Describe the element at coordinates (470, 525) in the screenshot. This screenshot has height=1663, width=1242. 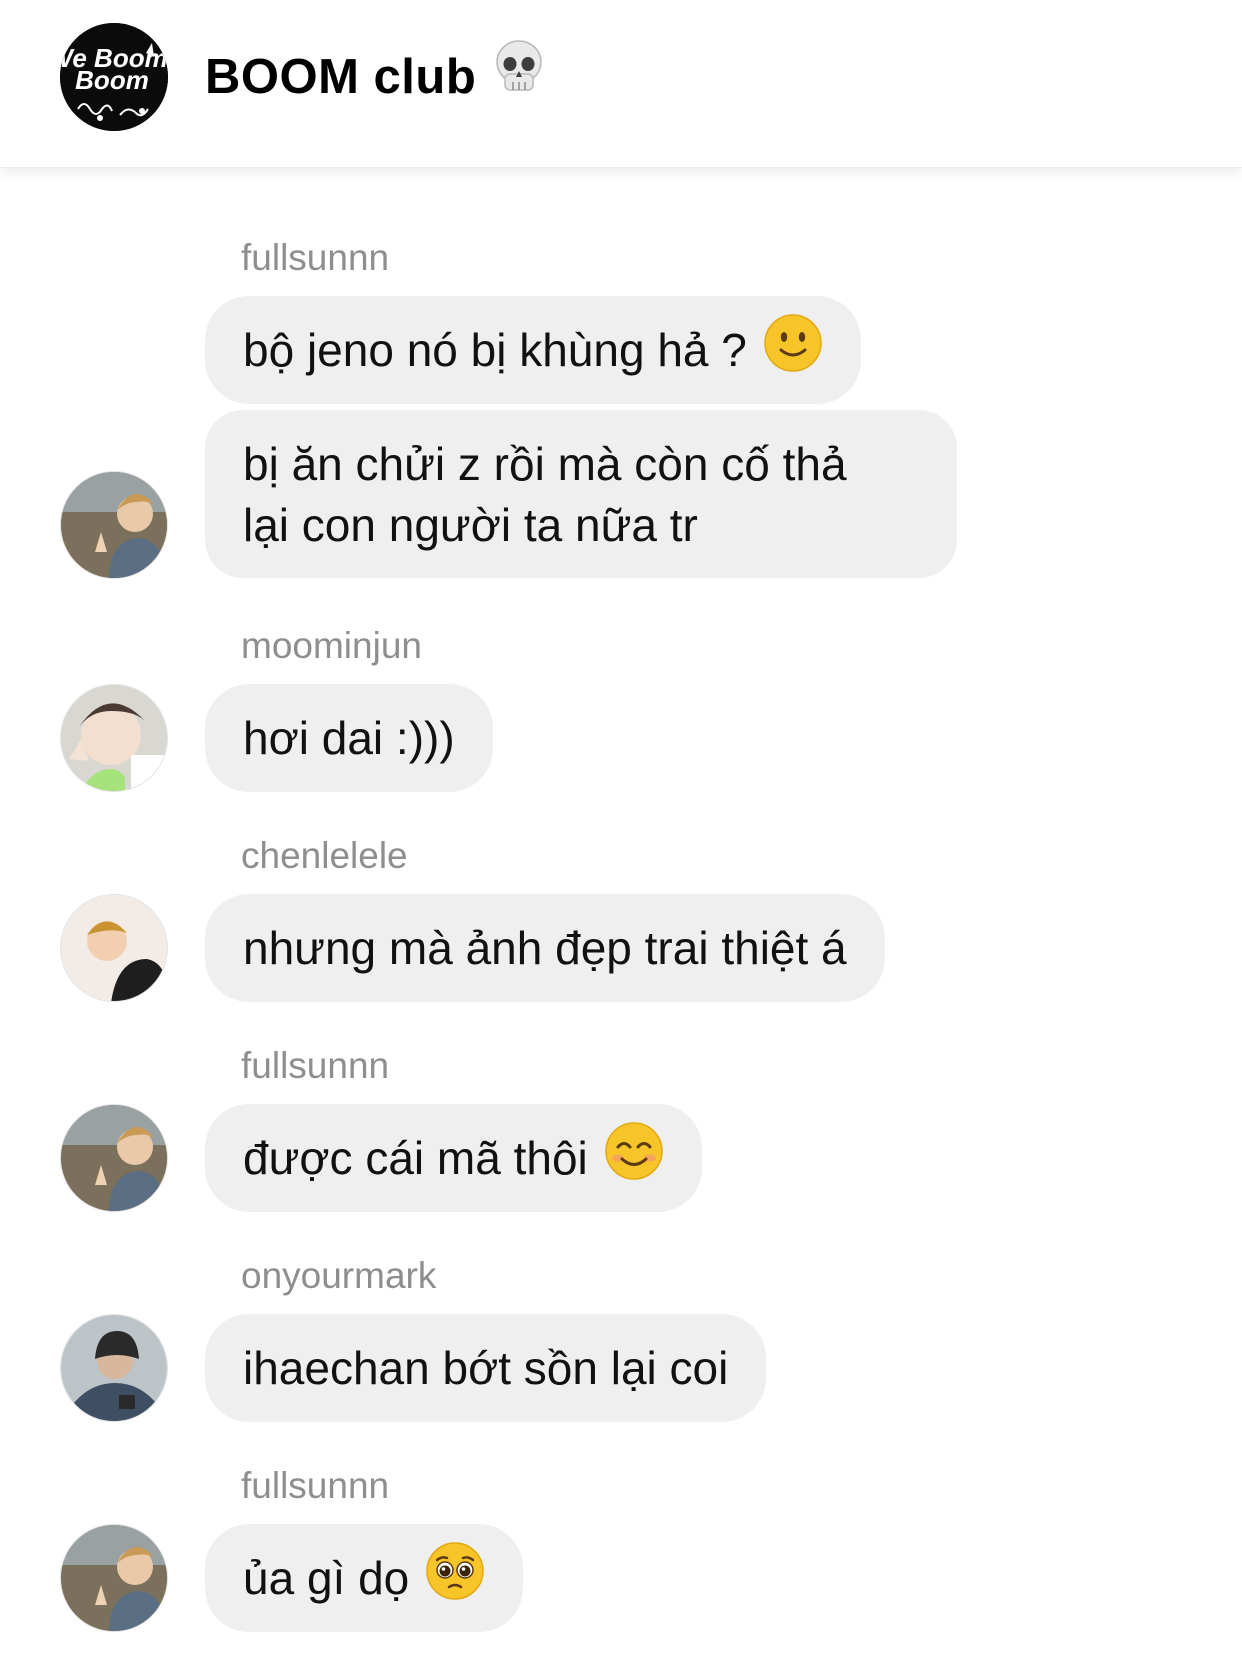
I see `message-text-line: lại con người ta nữa tr` at that location.